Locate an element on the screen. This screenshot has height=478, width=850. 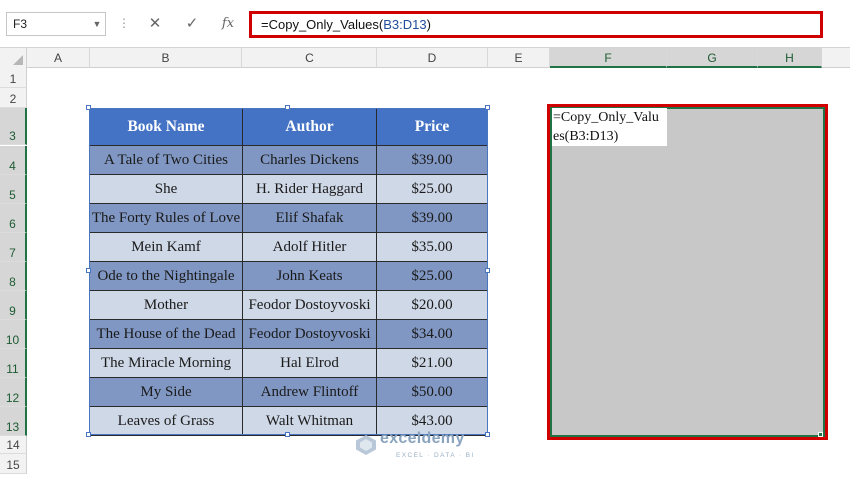
row-header-2: 2 is located at coordinates (13, 98).